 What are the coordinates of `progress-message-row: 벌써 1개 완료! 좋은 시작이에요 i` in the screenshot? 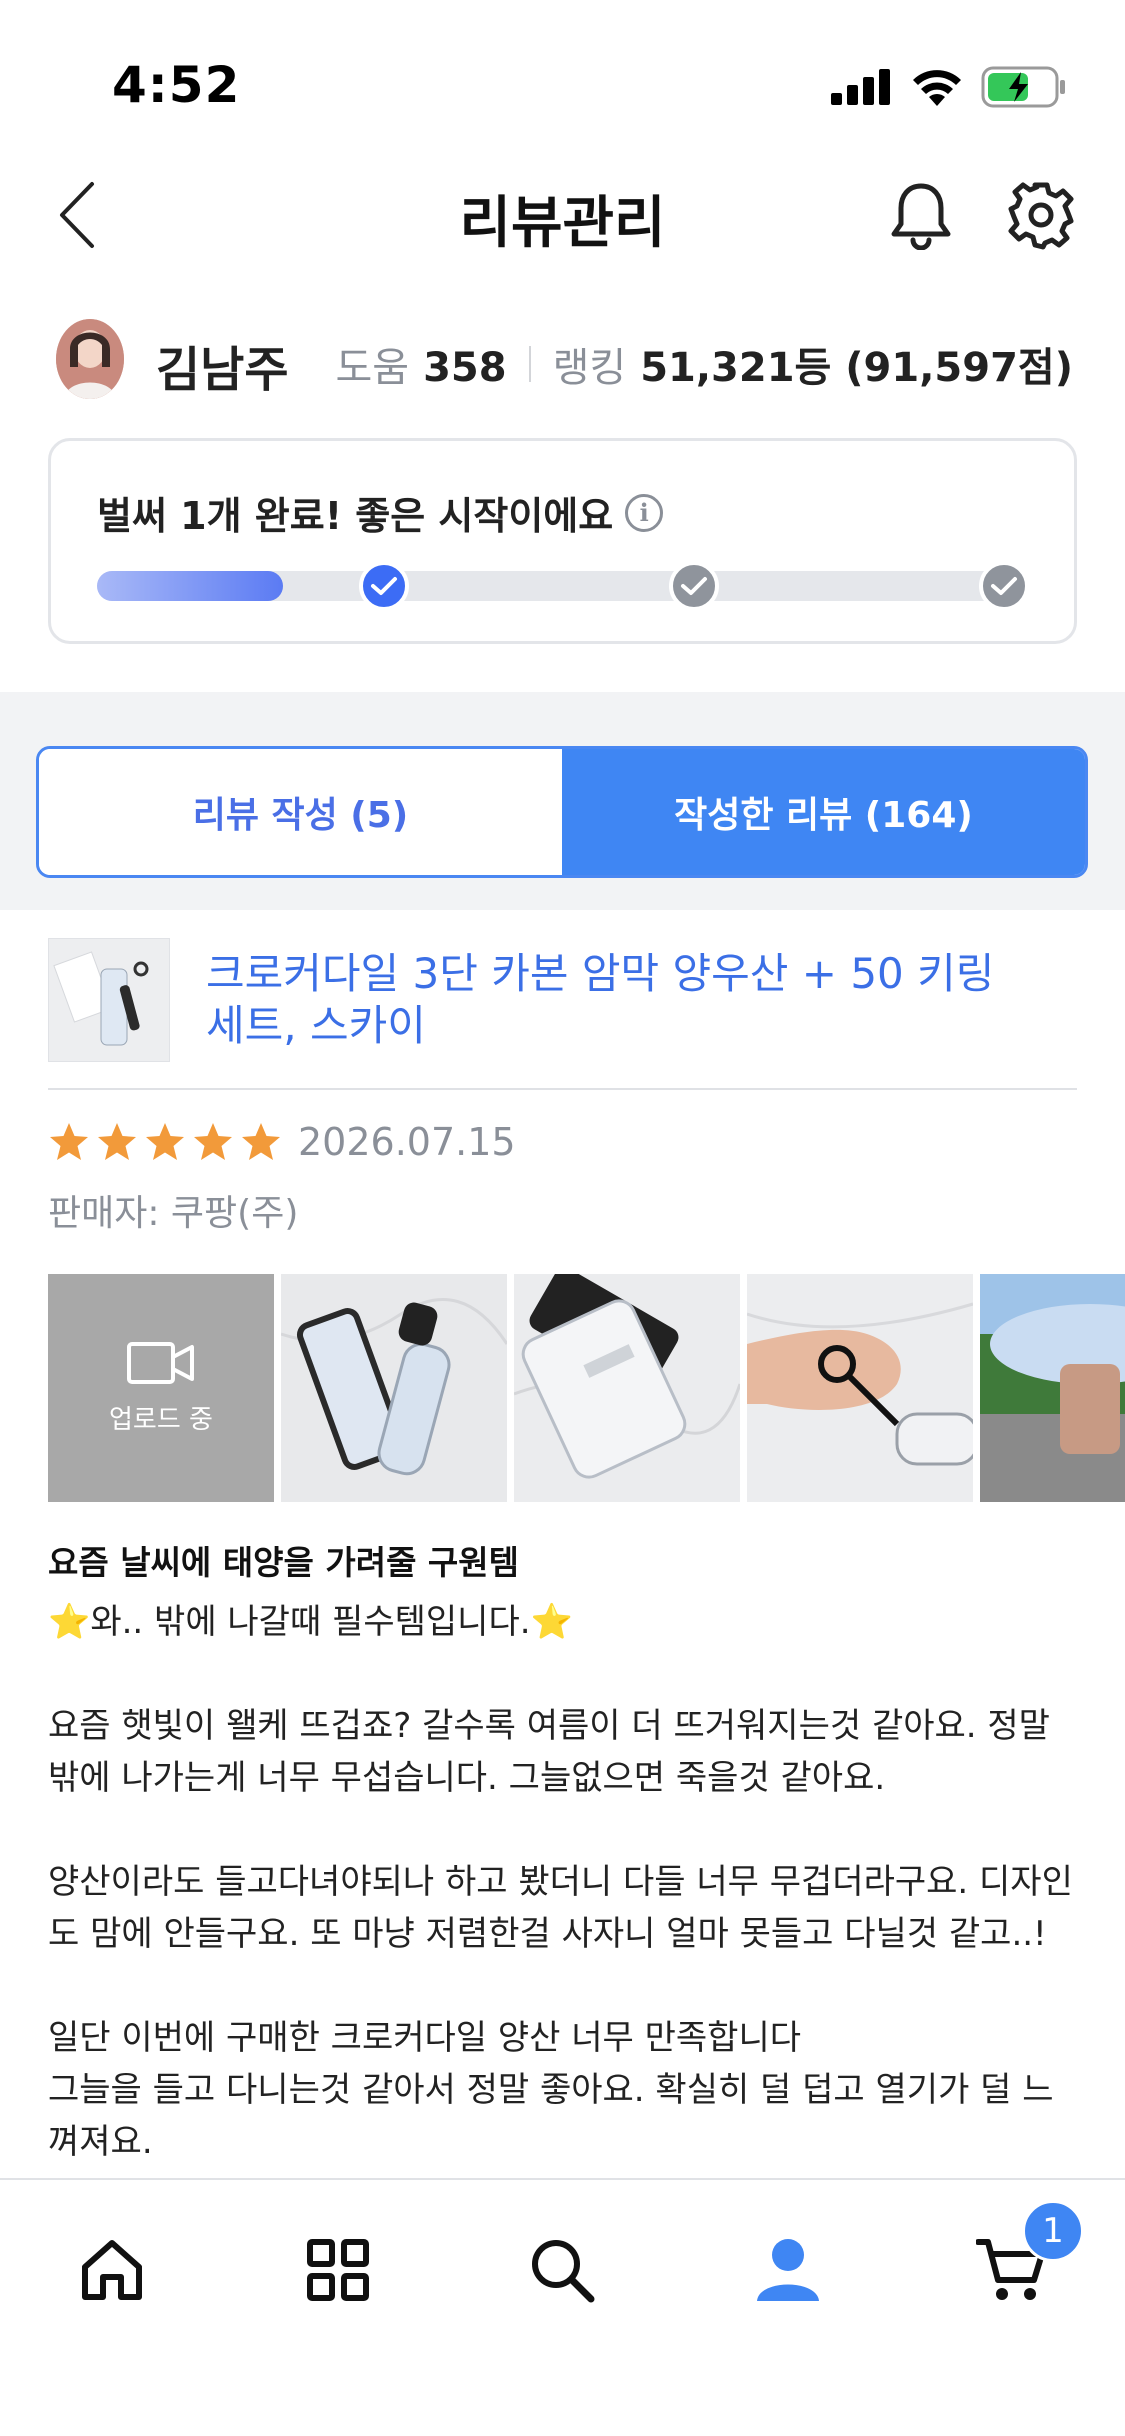 It's located at (380, 512).